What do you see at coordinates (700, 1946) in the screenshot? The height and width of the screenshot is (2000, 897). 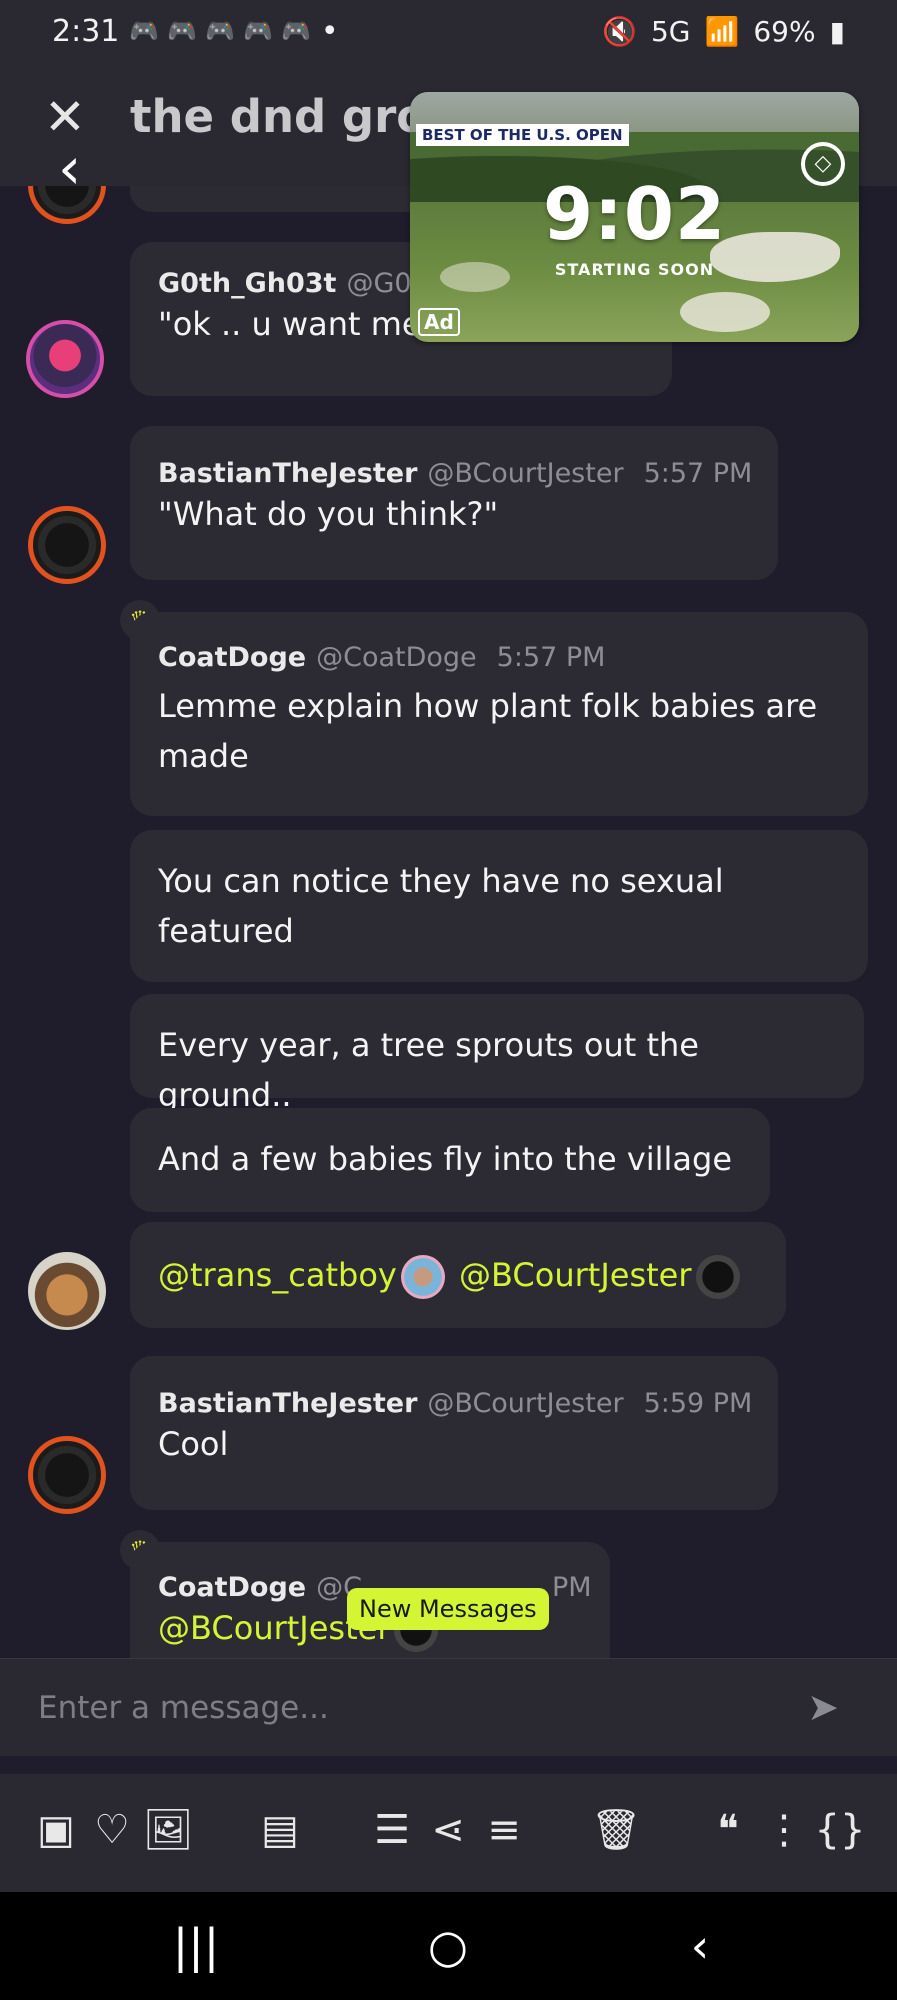 I see `back-button: ‹` at bounding box center [700, 1946].